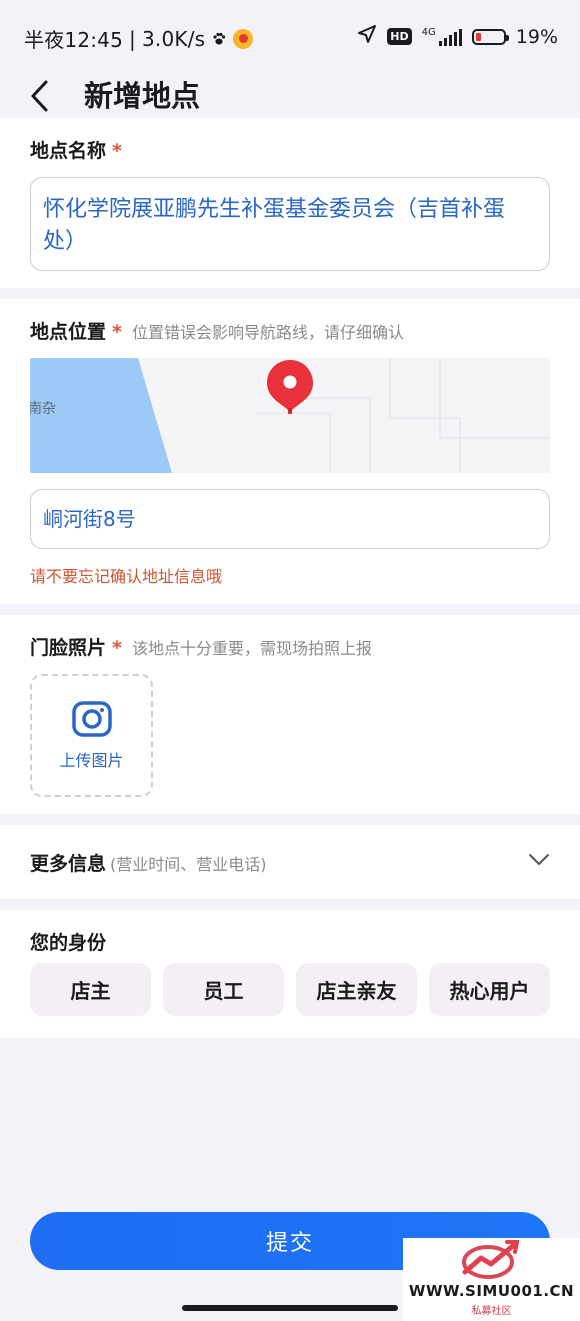 This screenshot has width=580, height=1321. I want to click on location-arrow-icon, so click(367, 36).